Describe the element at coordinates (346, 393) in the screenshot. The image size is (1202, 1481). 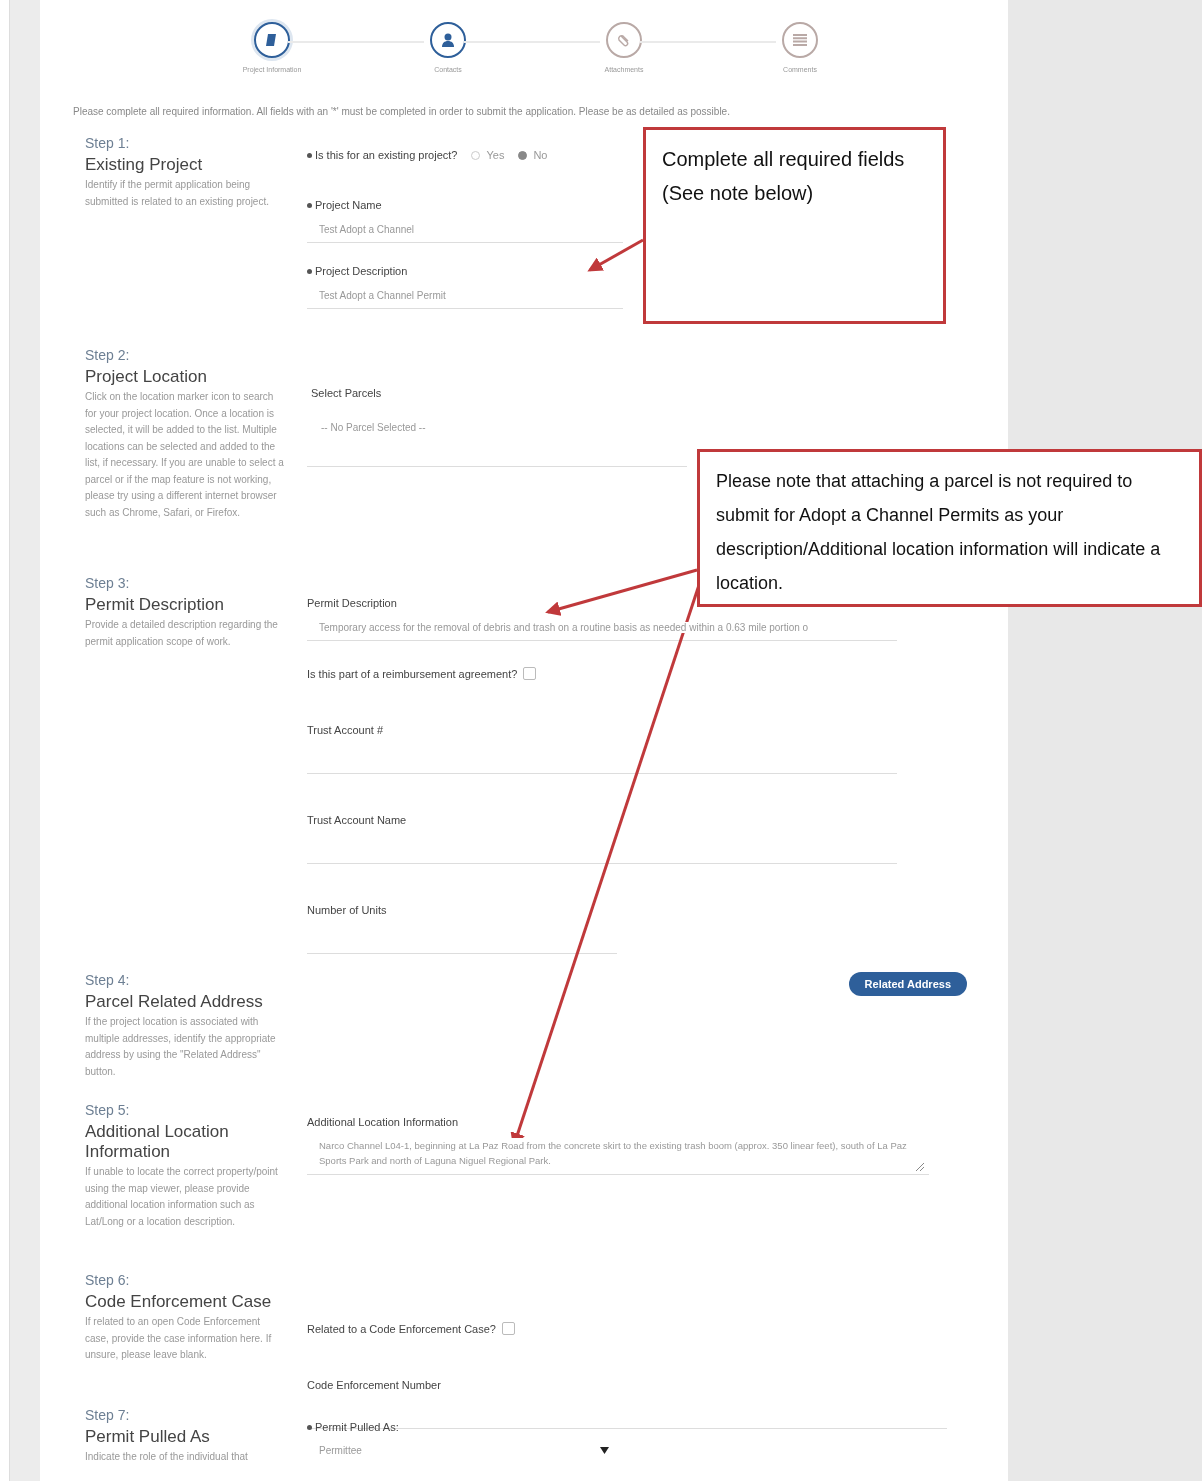
I see `field-label: Select Parcels` at that location.